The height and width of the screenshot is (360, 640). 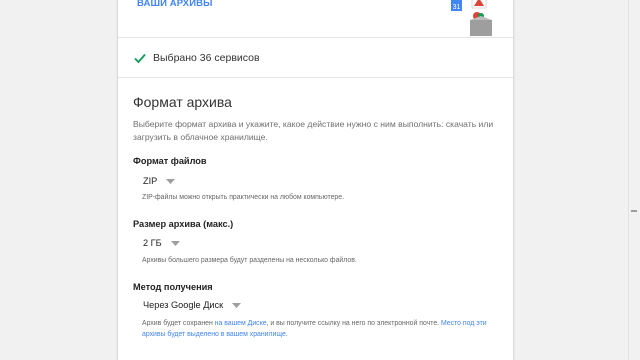 What do you see at coordinates (241, 323) in the screenshot?
I see `drive-link: на вашем Диске` at bounding box center [241, 323].